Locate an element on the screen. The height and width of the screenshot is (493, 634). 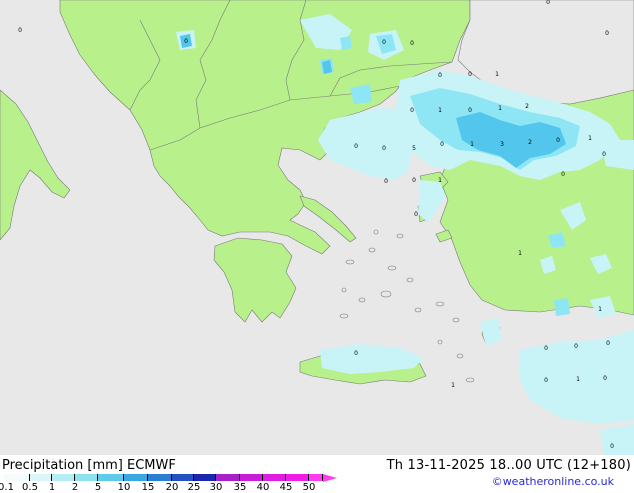
legend-tick: 35 is located at coordinates (240, 487).